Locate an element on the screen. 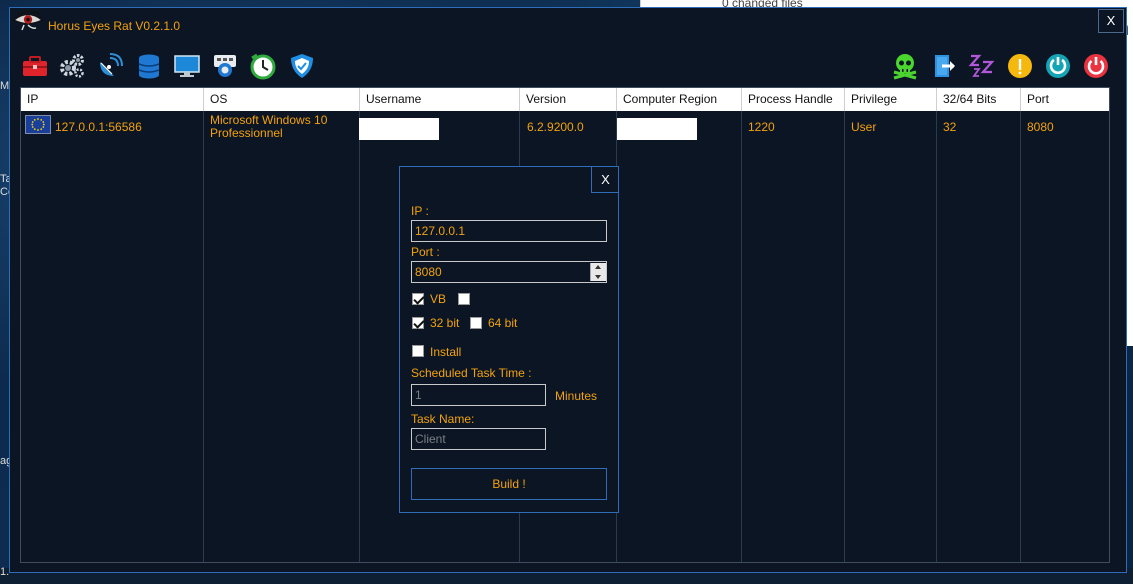 This screenshot has height=584, width=1133. power-icon is located at coordinates (1096, 66).